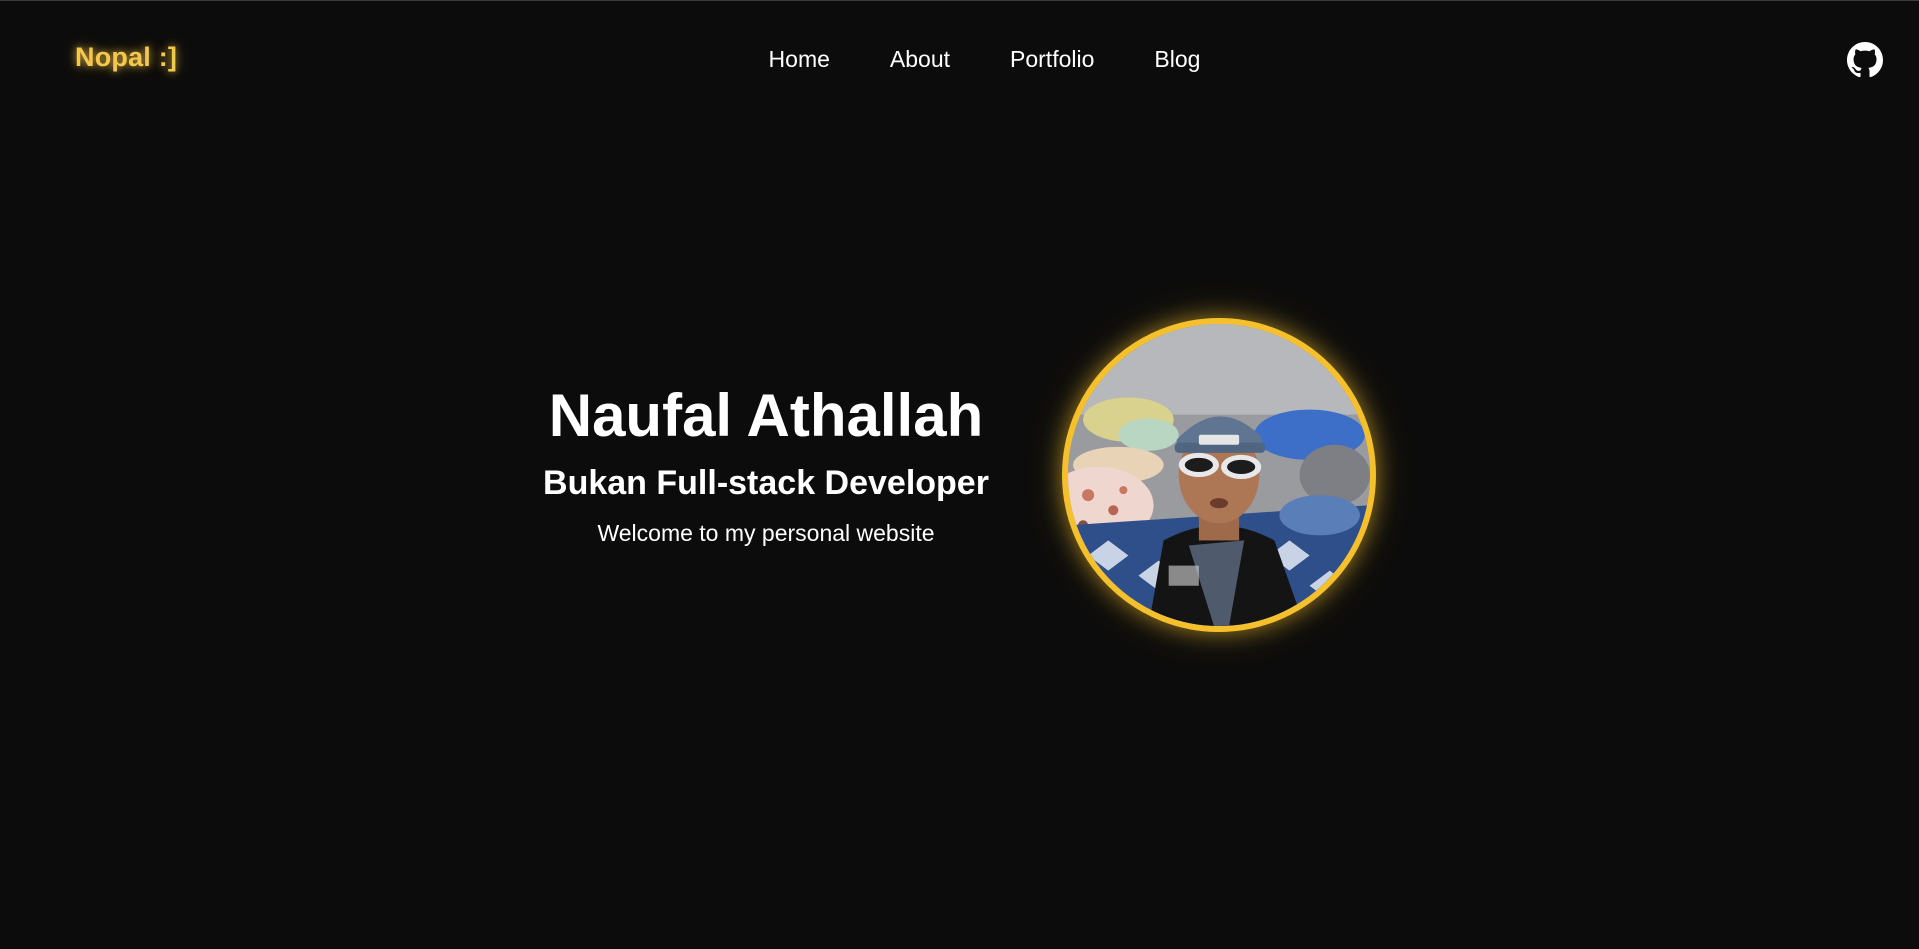 The height and width of the screenshot is (949, 1919). Describe the element at coordinates (1177, 59) in the screenshot. I see `nav-link-blog: Blog` at that location.